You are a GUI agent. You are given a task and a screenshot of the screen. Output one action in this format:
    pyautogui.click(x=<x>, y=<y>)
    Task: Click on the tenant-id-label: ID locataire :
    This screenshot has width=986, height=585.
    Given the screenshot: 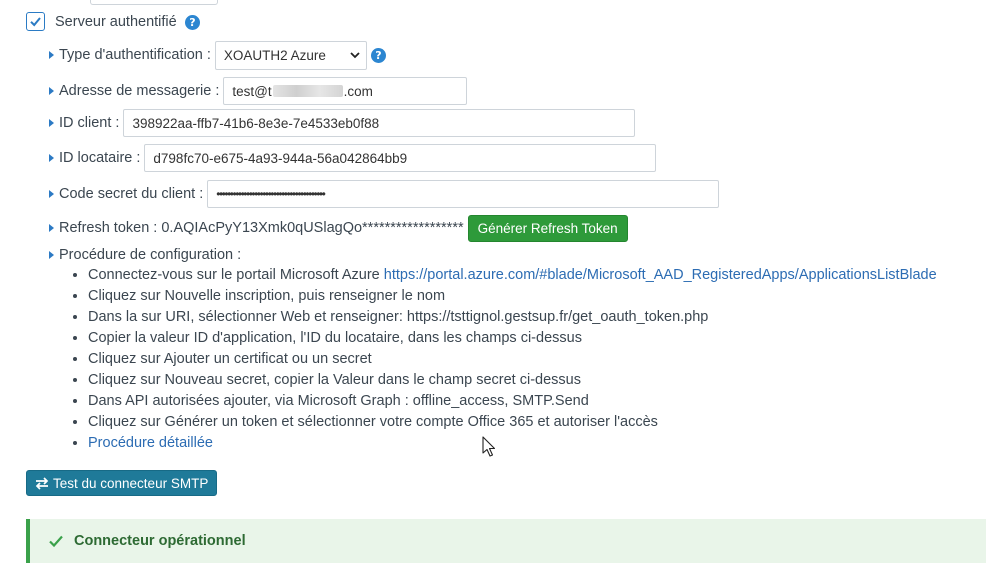 What is the action you would take?
    pyautogui.click(x=100, y=158)
    